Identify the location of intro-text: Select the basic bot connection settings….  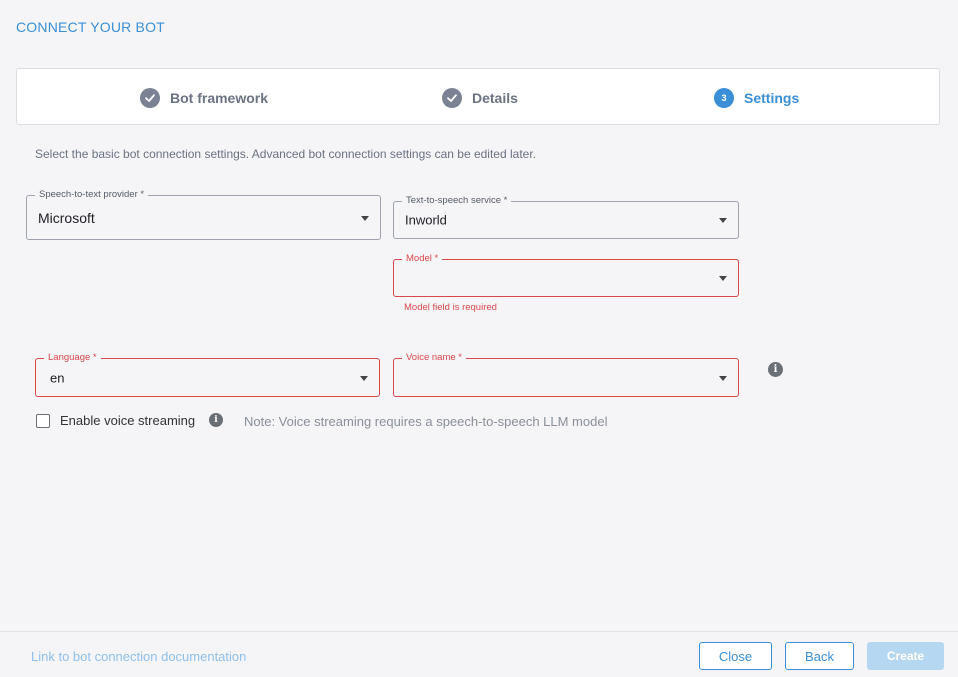
(285, 154).